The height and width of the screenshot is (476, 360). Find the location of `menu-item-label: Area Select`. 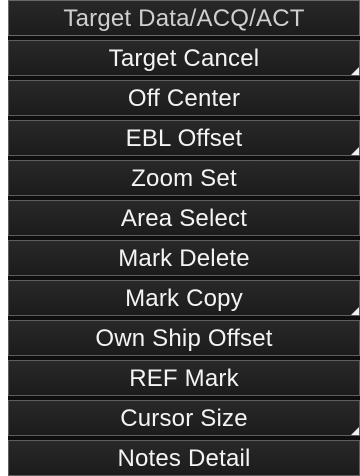

menu-item-label: Area Select is located at coordinates (184, 218).